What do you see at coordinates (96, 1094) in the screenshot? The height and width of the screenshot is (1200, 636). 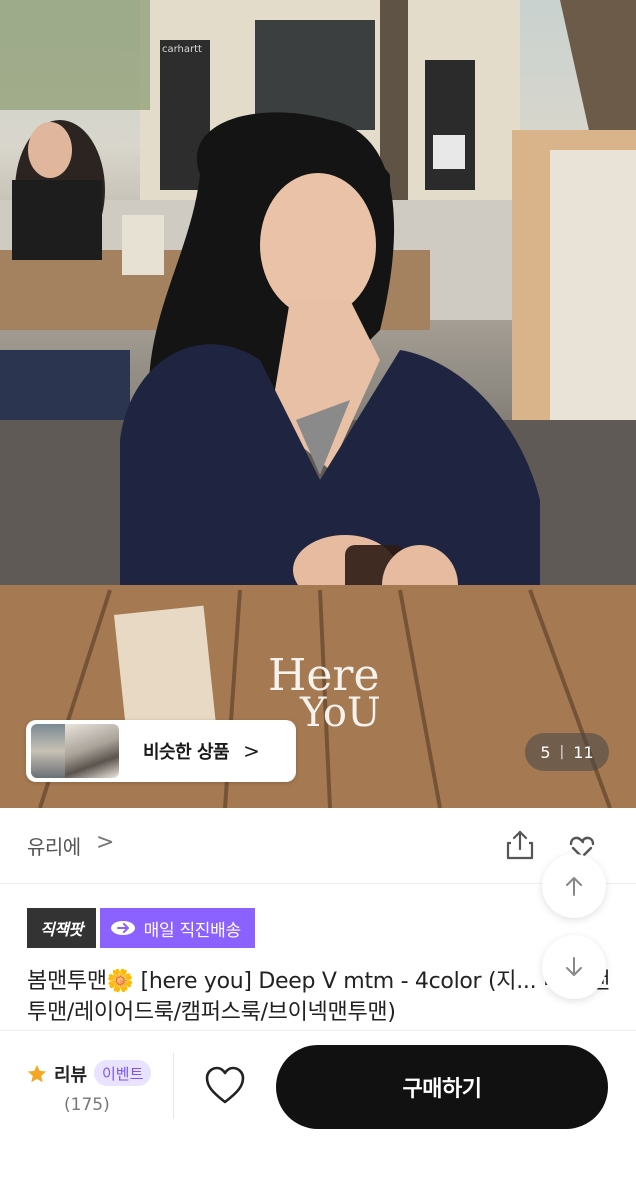 I see `review-summary: 리뷰 이벤트 (175)` at bounding box center [96, 1094].